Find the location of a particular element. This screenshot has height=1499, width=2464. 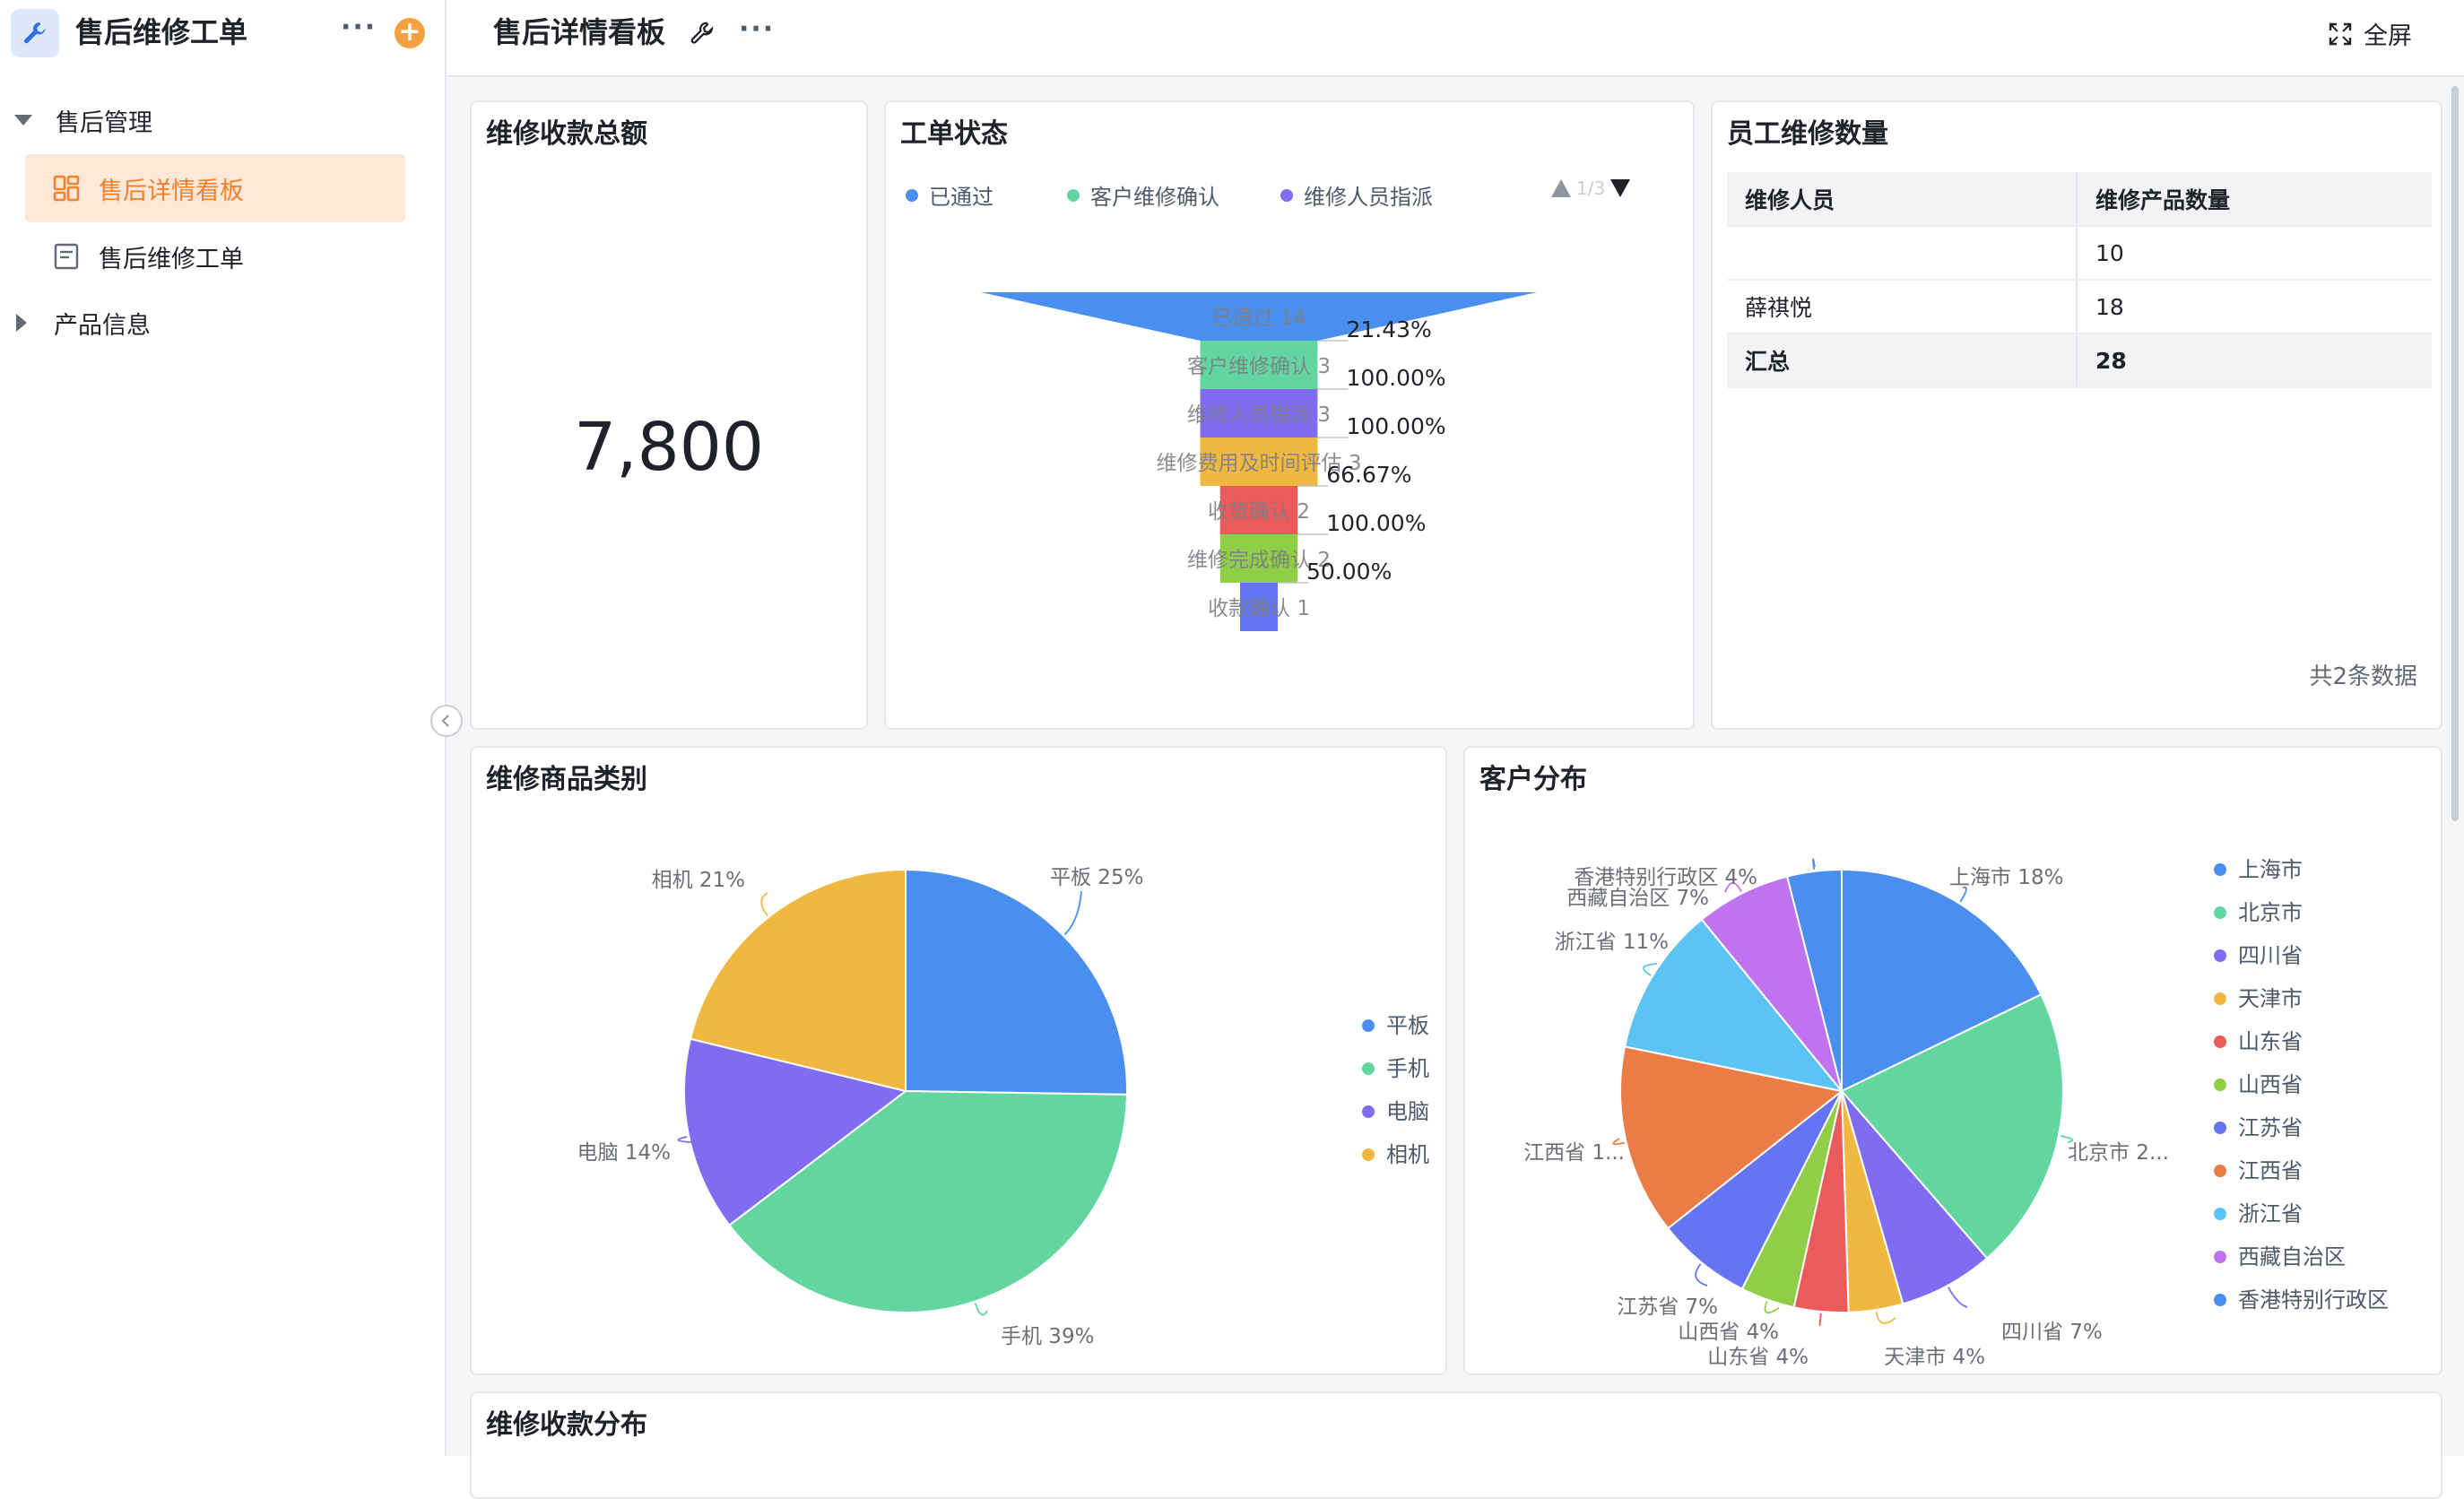

pie-slice-label: 手机 39% is located at coordinates (1047, 1336).